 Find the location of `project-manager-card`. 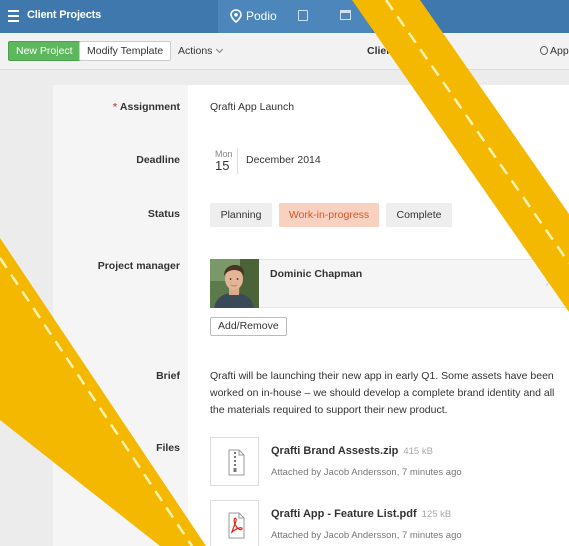

project-manager-card is located at coordinates (389, 283).